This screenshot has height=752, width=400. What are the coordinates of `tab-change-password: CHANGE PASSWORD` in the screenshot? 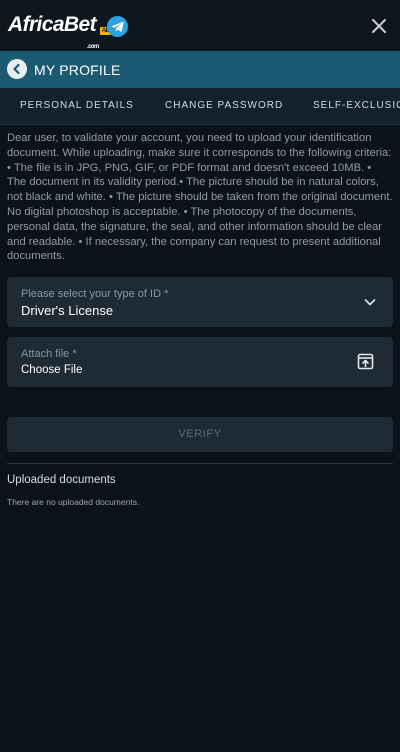 It's located at (224, 105).